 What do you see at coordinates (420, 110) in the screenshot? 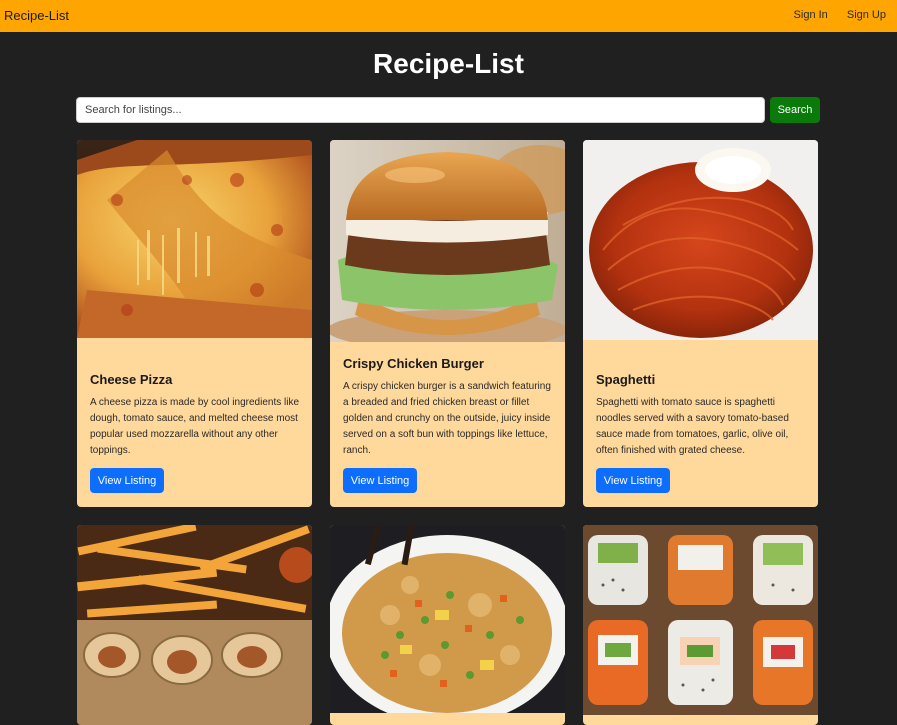
I see `search-input` at bounding box center [420, 110].